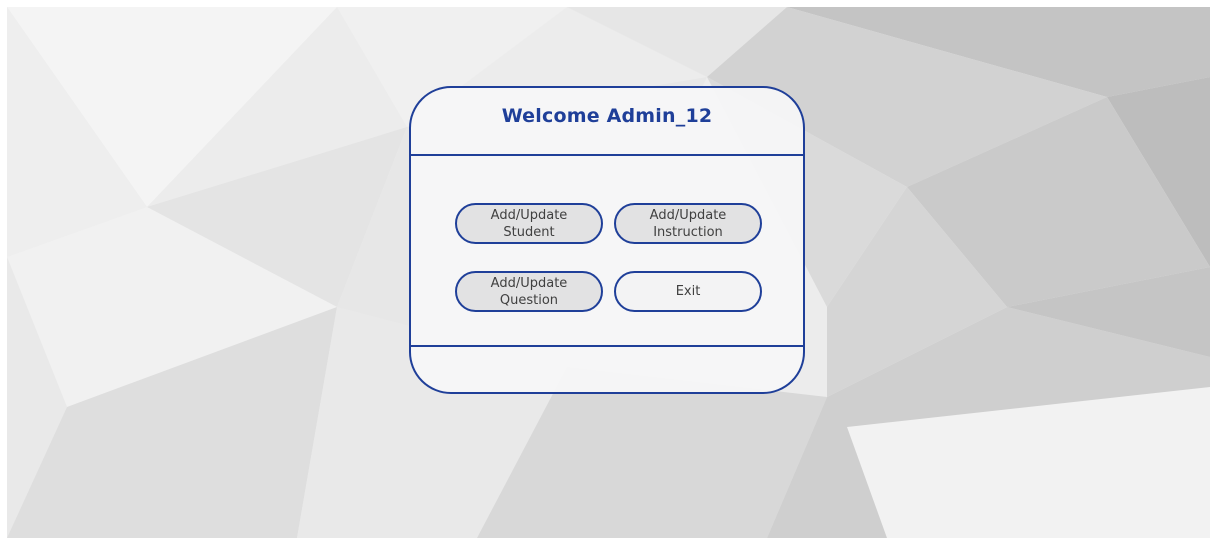  Describe the element at coordinates (529, 223) in the screenshot. I see `add-update-student-button: Add/Update Student` at that location.